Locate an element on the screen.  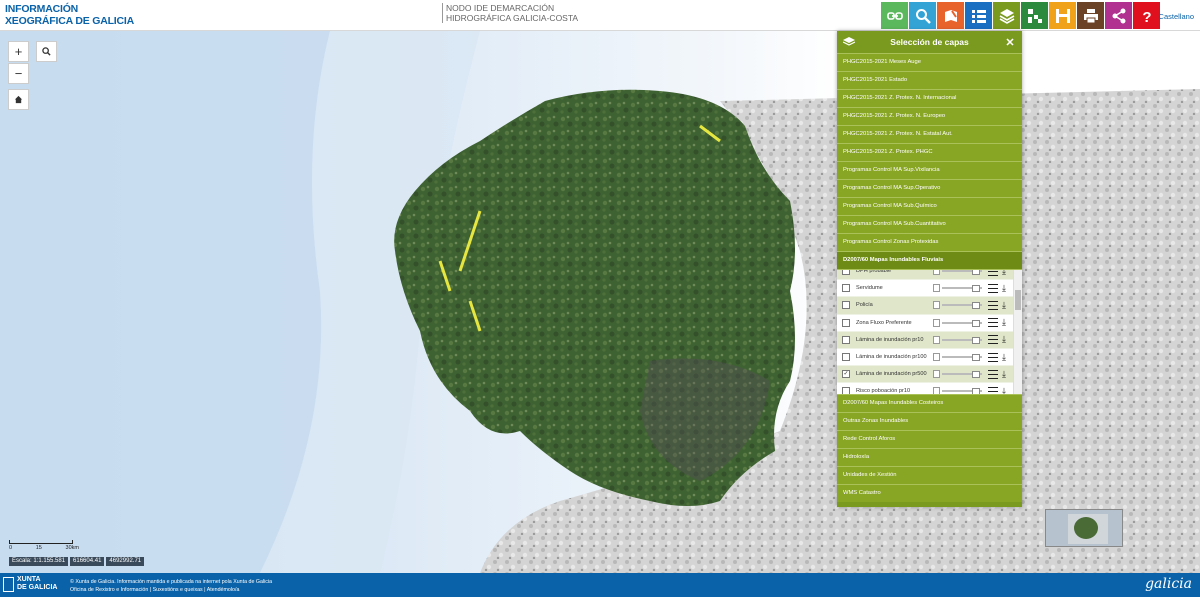
layer-group: Outras Zonas Inundables is located at coordinates (929, 421).